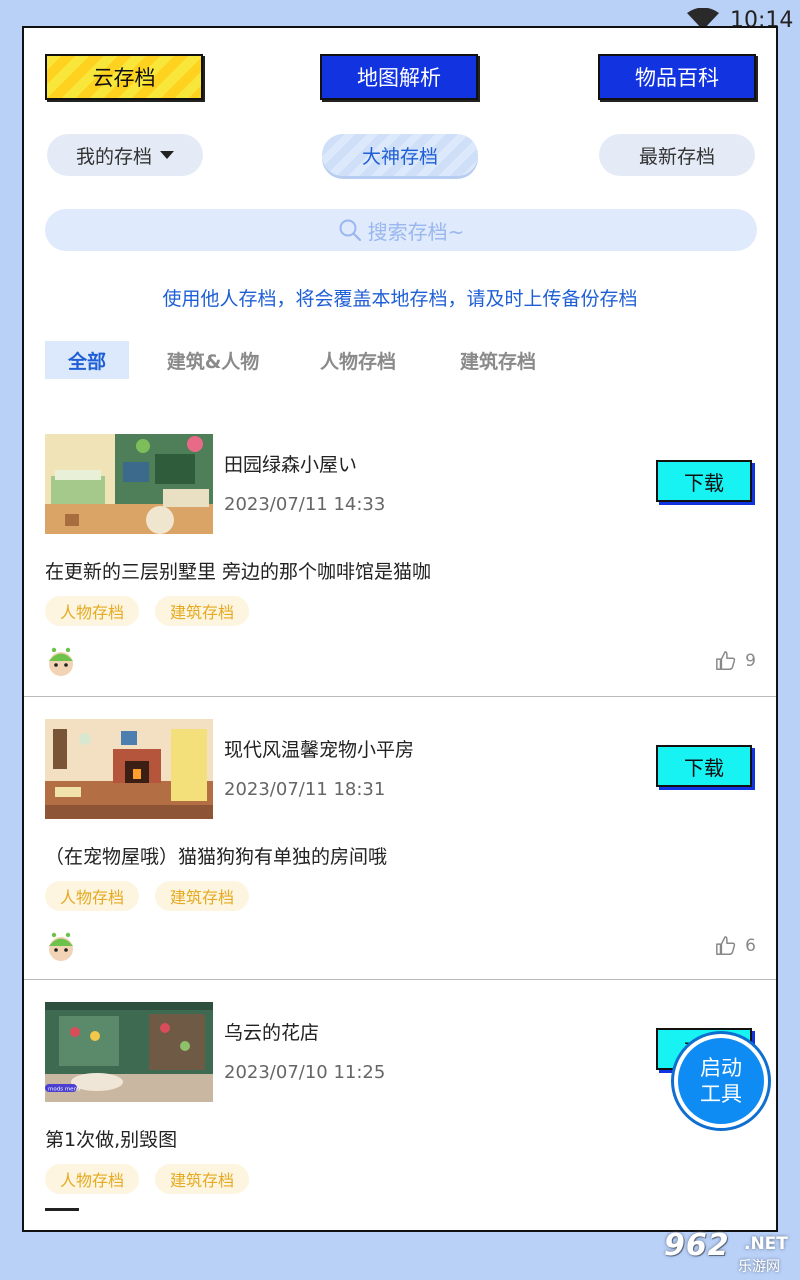 This screenshot has height=1280, width=800. I want to click on master-saves-tab: 大神存档, so click(400, 155).